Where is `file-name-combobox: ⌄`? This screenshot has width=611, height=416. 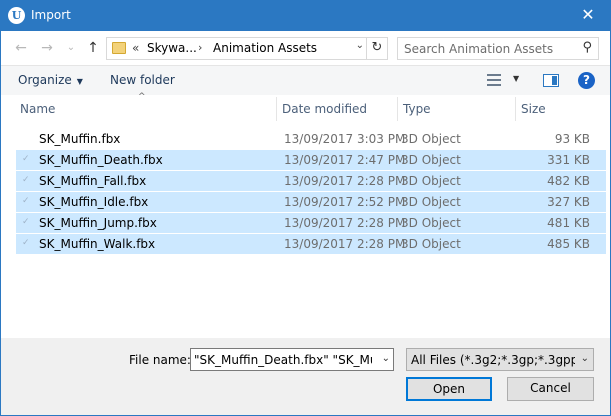
file-name-combobox: ⌄ is located at coordinates (292, 359).